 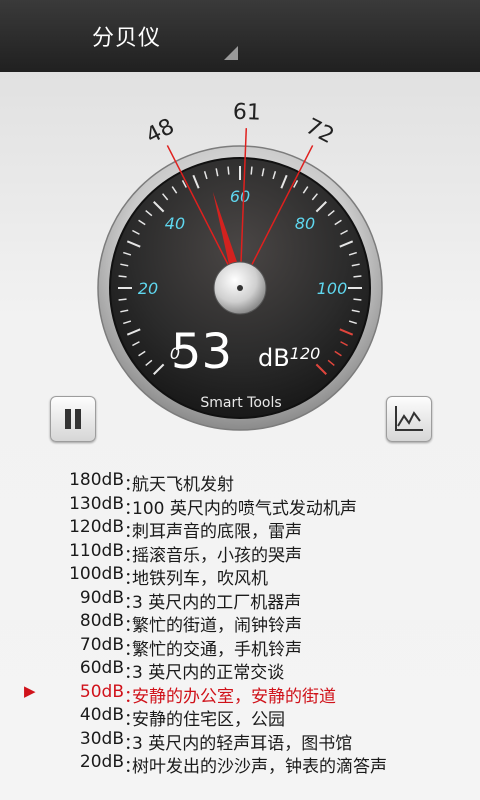 What do you see at coordinates (305, 223) in the screenshot?
I see `scale-label: 80` at bounding box center [305, 223].